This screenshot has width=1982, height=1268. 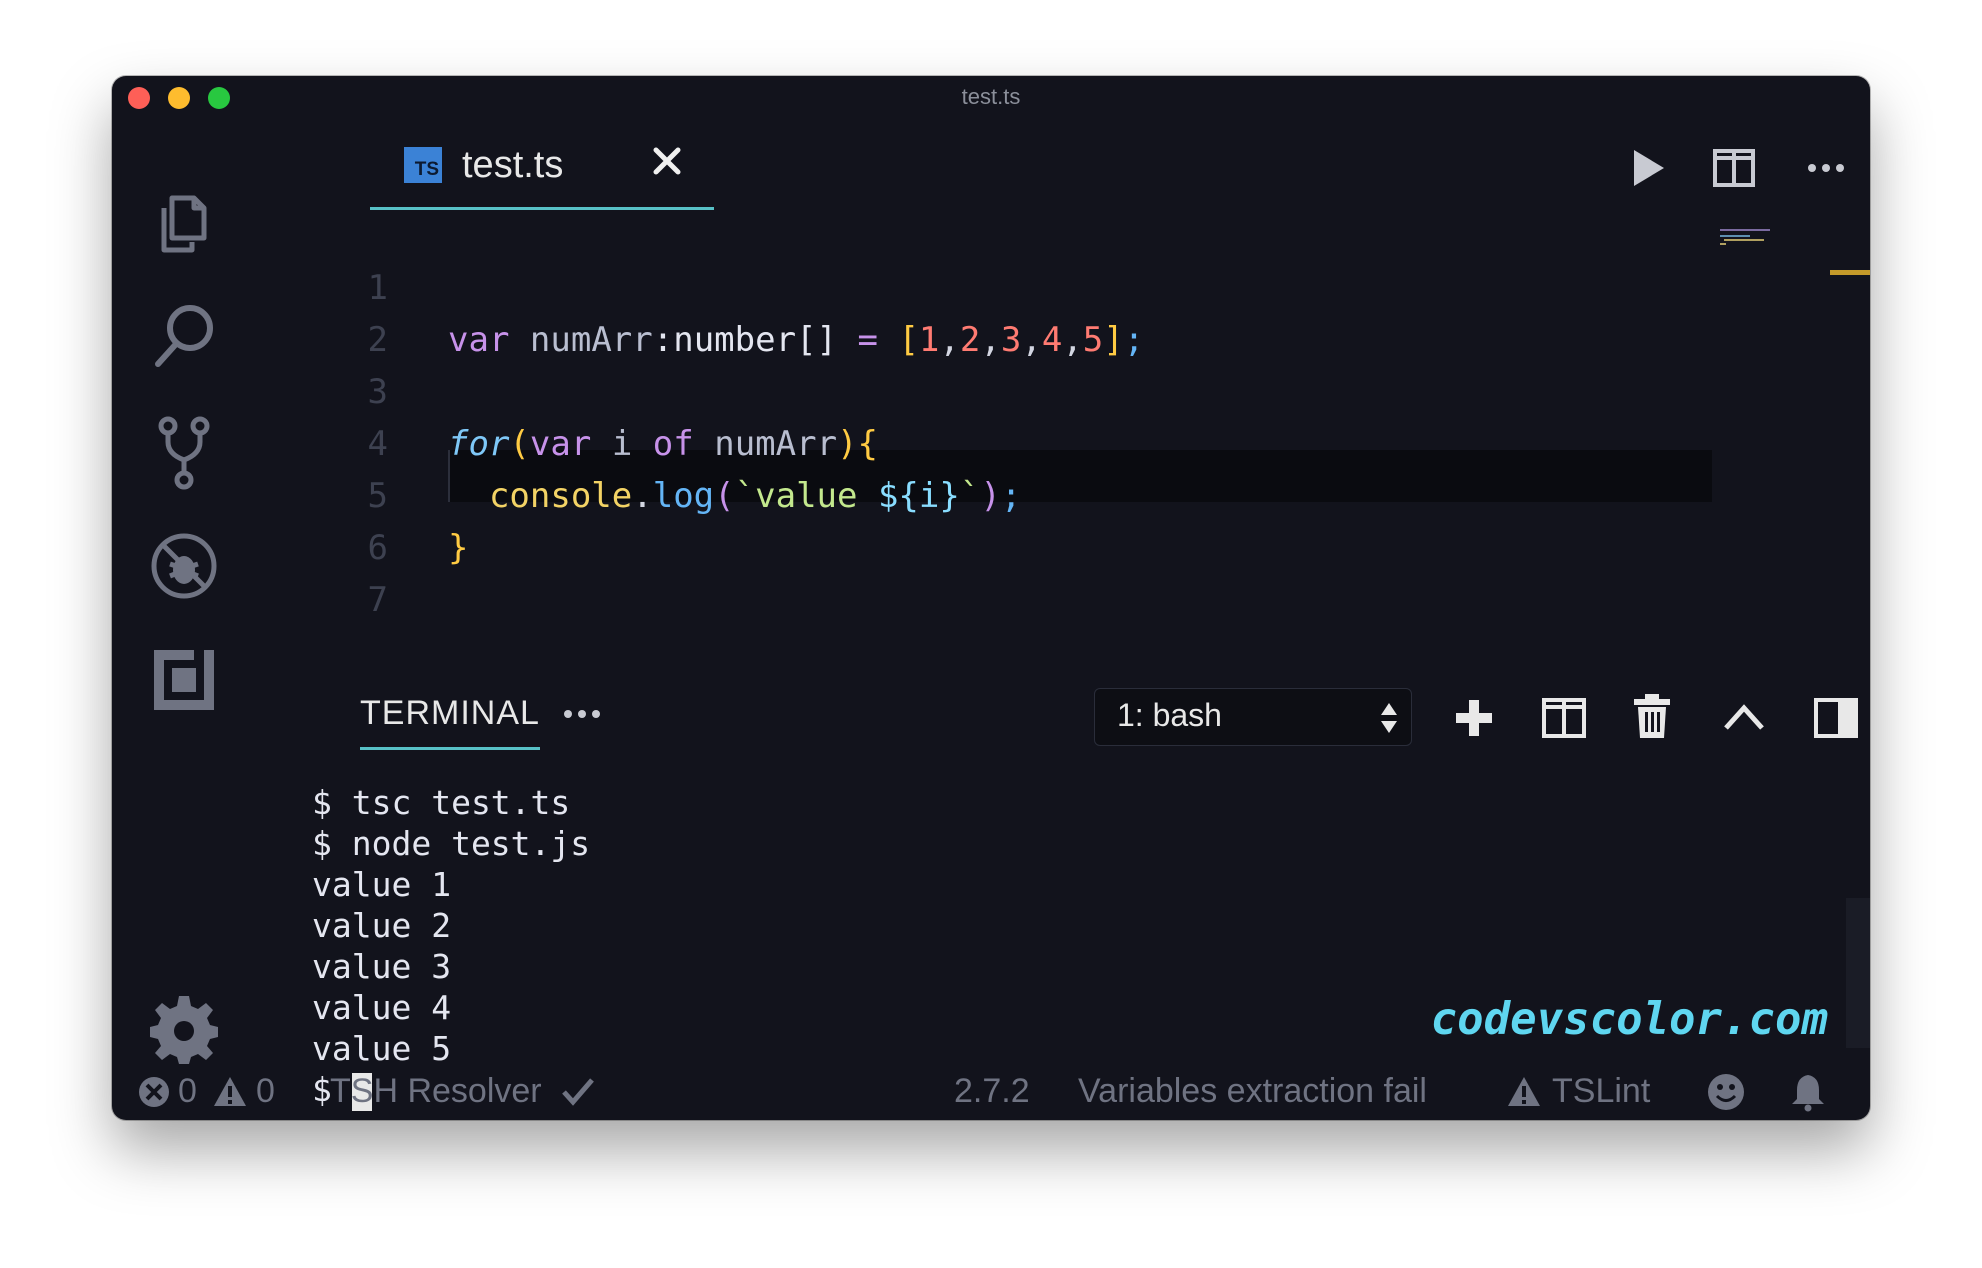 What do you see at coordinates (1648, 168) in the screenshot?
I see `play-icon` at bounding box center [1648, 168].